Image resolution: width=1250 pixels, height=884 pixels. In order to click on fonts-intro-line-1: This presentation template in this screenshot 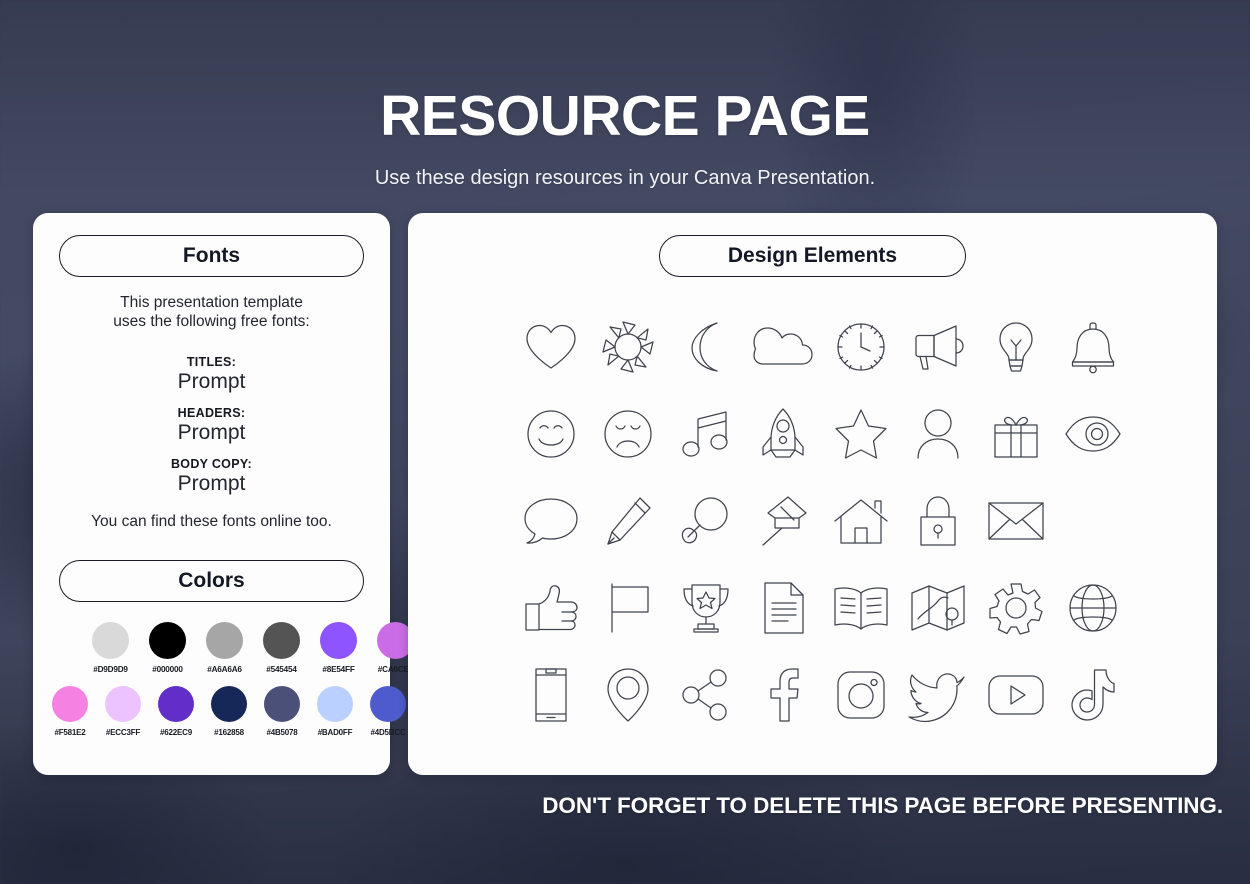, I will do `click(211, 302)`.